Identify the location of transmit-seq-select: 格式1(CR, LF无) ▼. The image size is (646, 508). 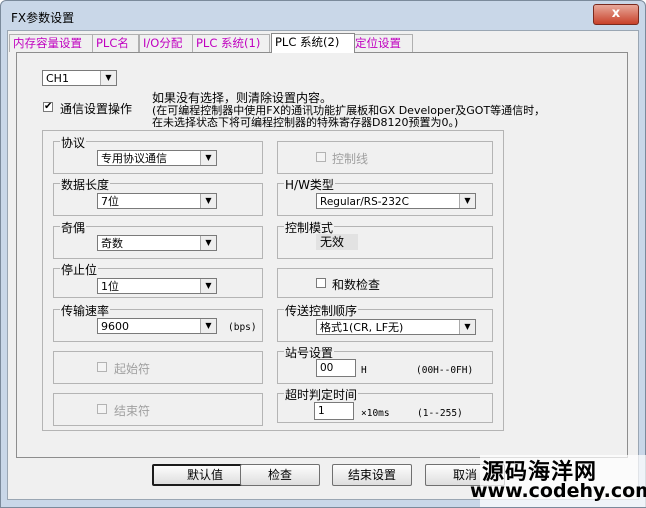
(396, 327).